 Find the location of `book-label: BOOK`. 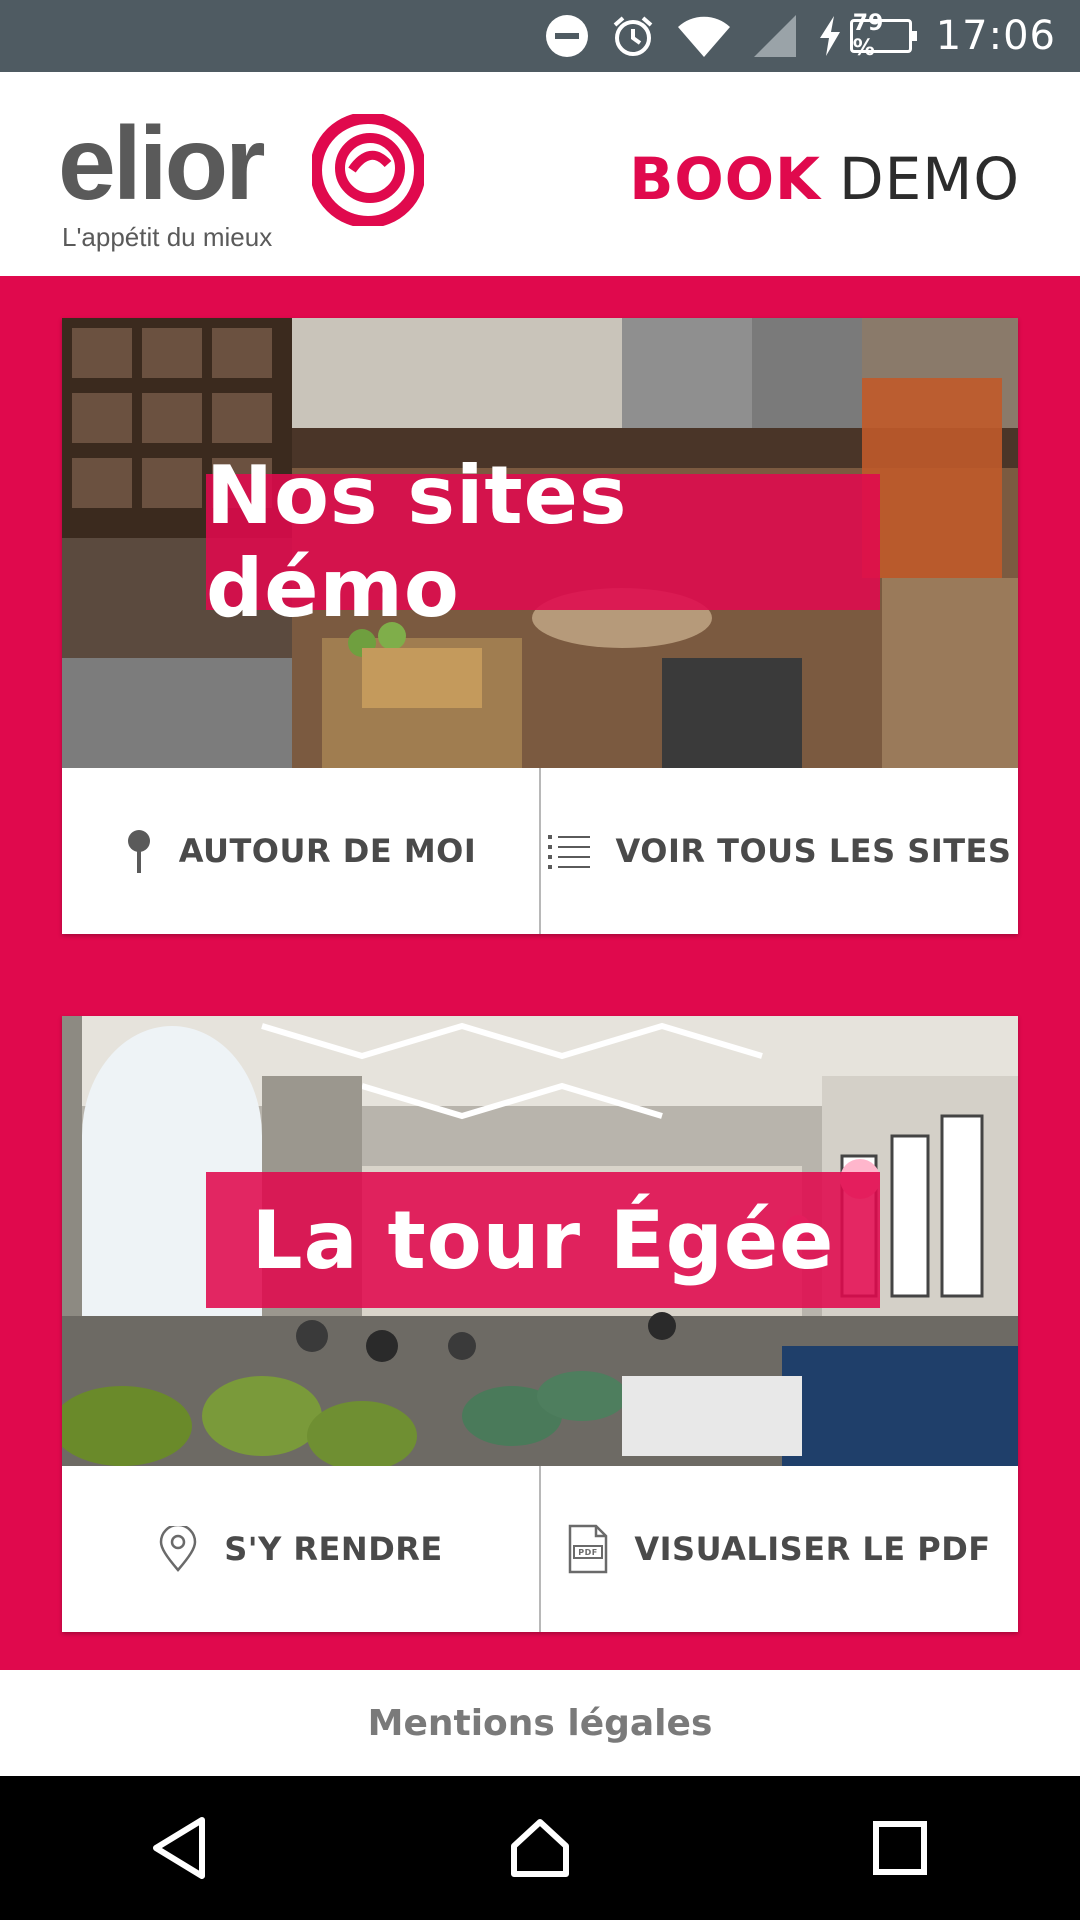

book-label: BOOK is located at coordinates (725, 179).